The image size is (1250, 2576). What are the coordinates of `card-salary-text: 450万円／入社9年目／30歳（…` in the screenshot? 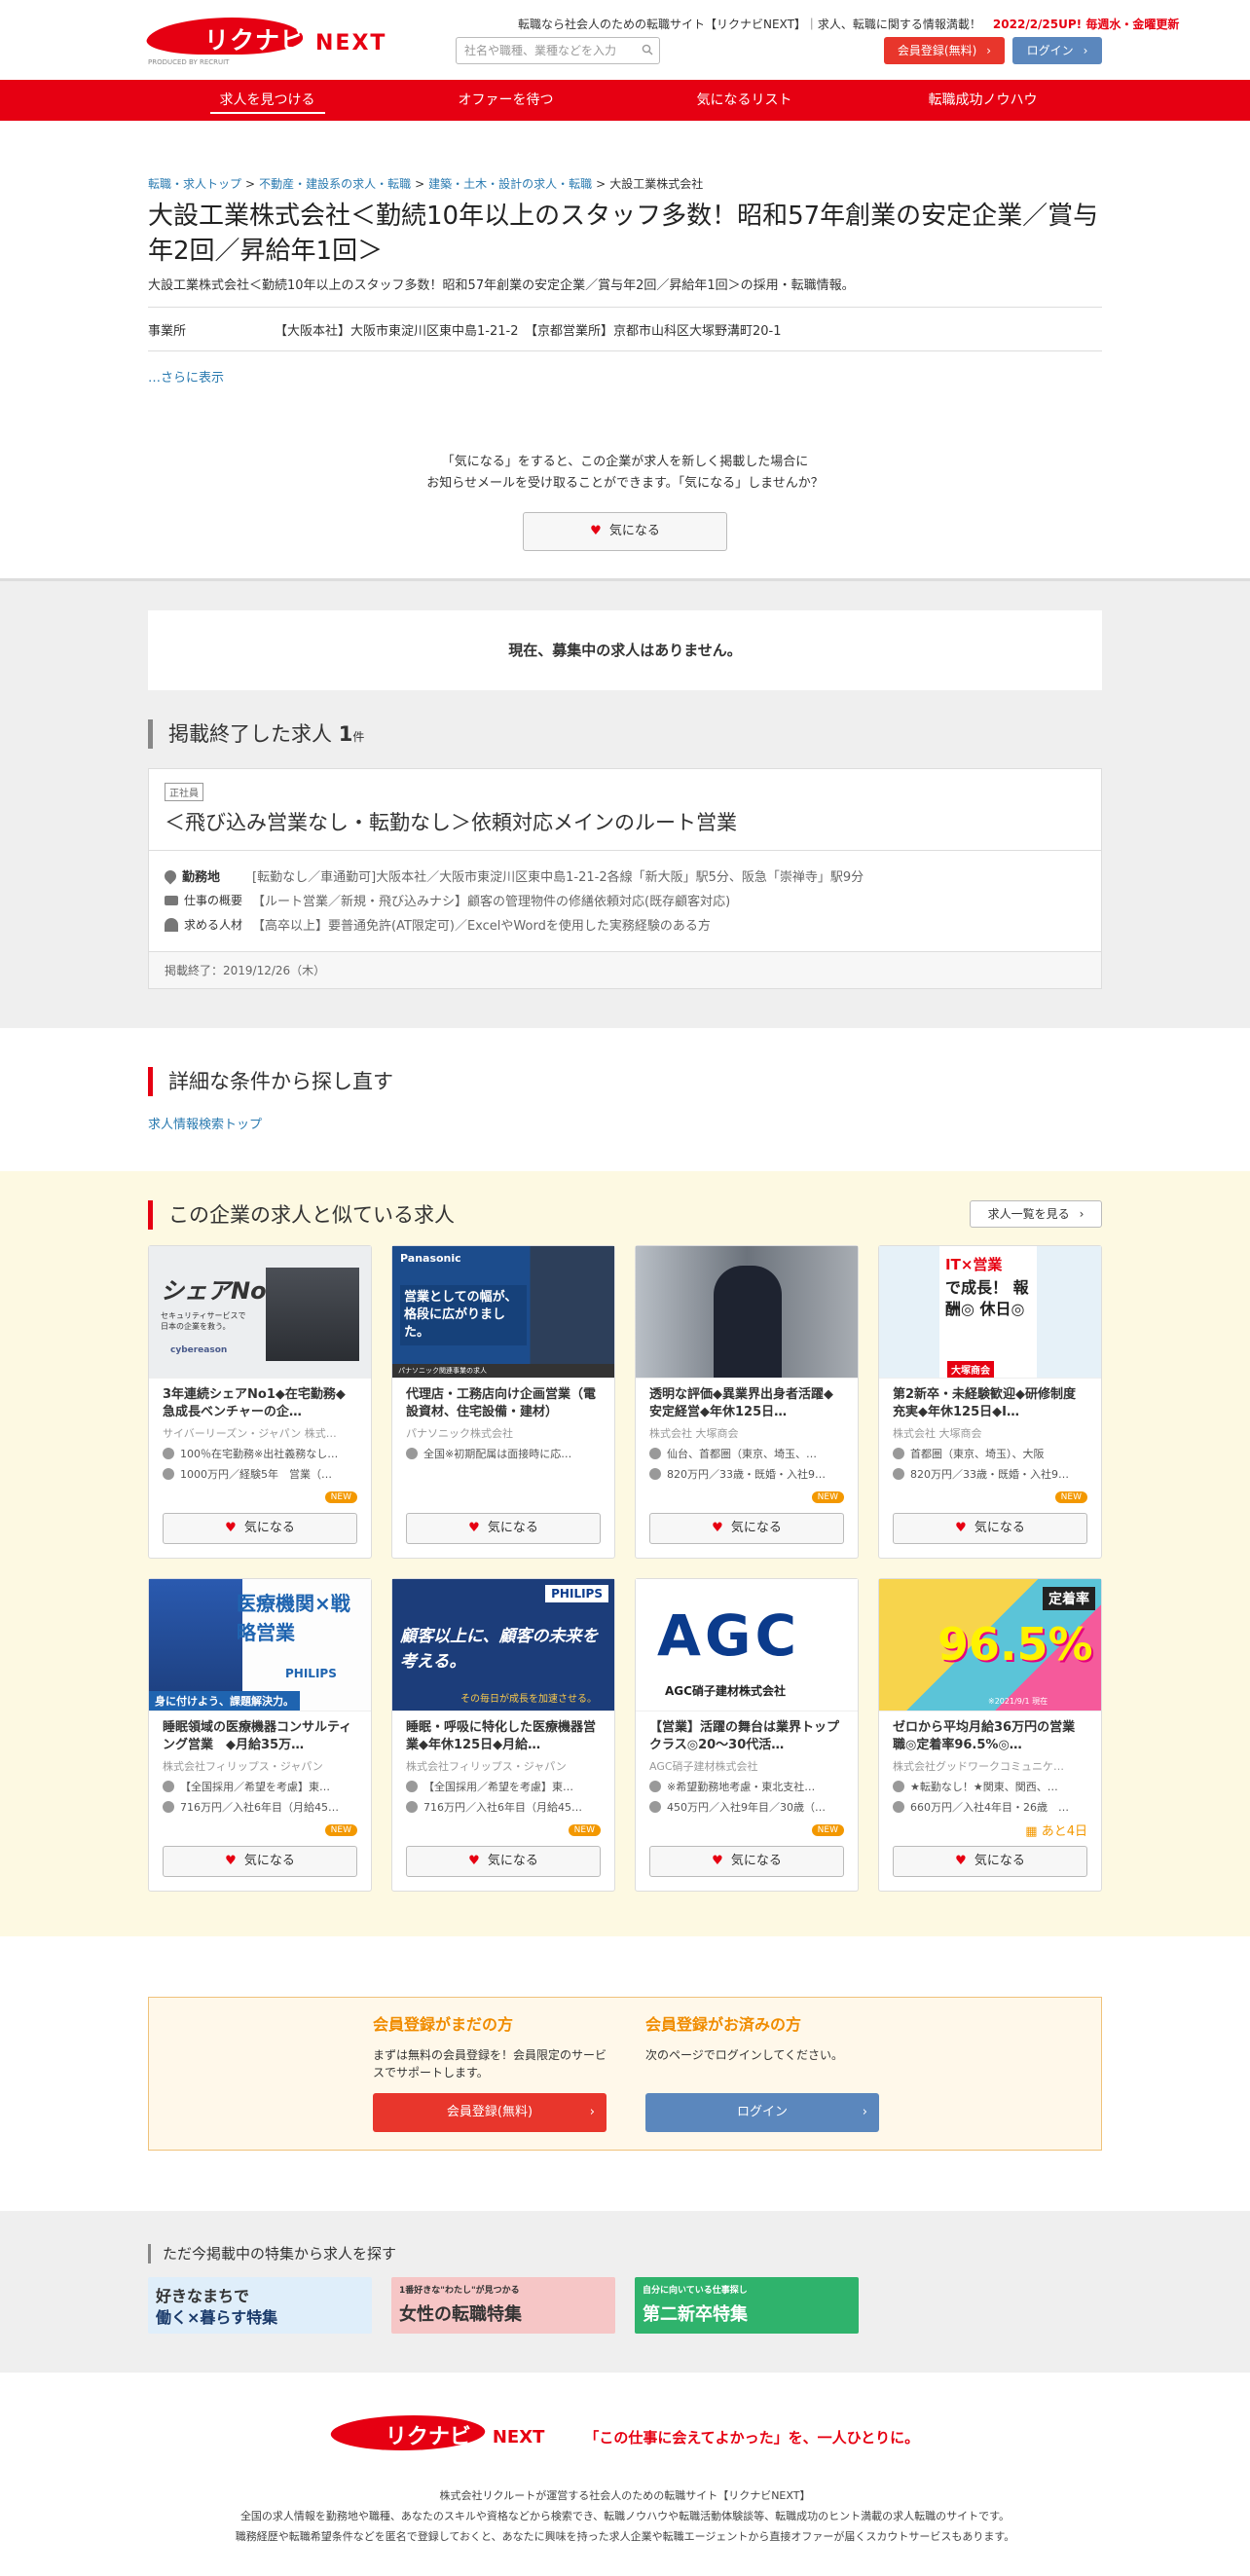 It's located at (746, 1807).